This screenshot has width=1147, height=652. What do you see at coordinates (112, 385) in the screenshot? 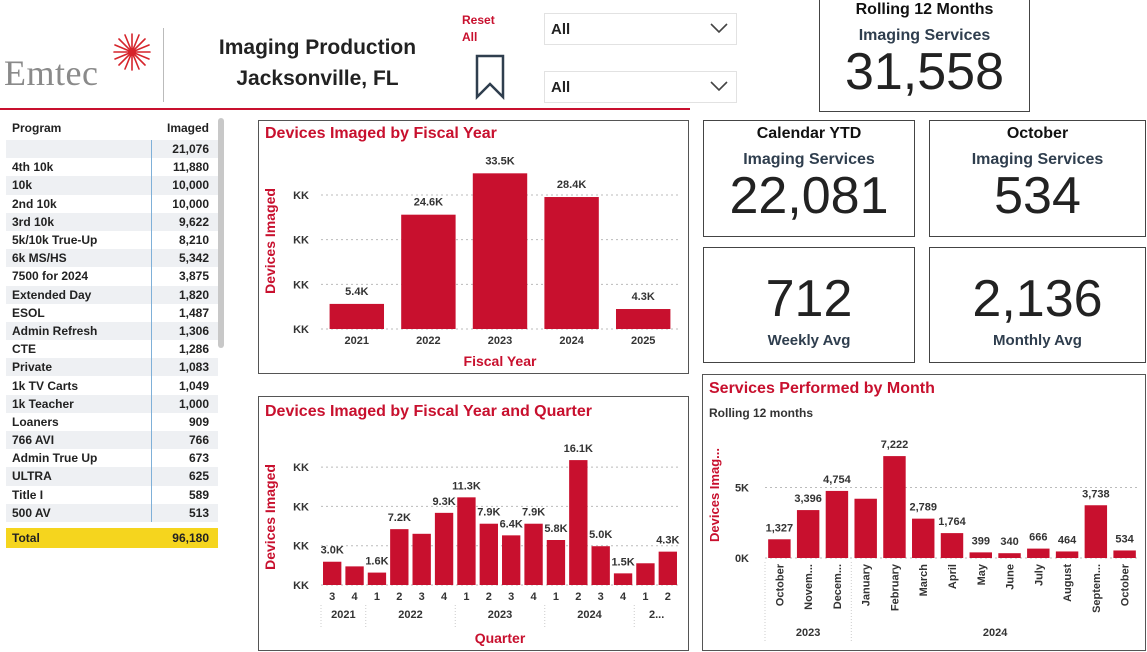
I see `table-row: 1k TV Carts 1,049` at bounding box center [112, 385].